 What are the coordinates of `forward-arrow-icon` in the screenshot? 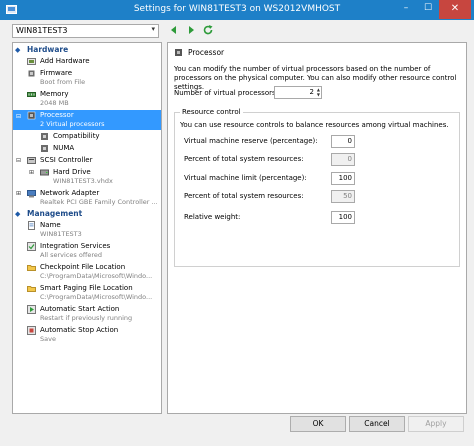 It's located at (191, 30).